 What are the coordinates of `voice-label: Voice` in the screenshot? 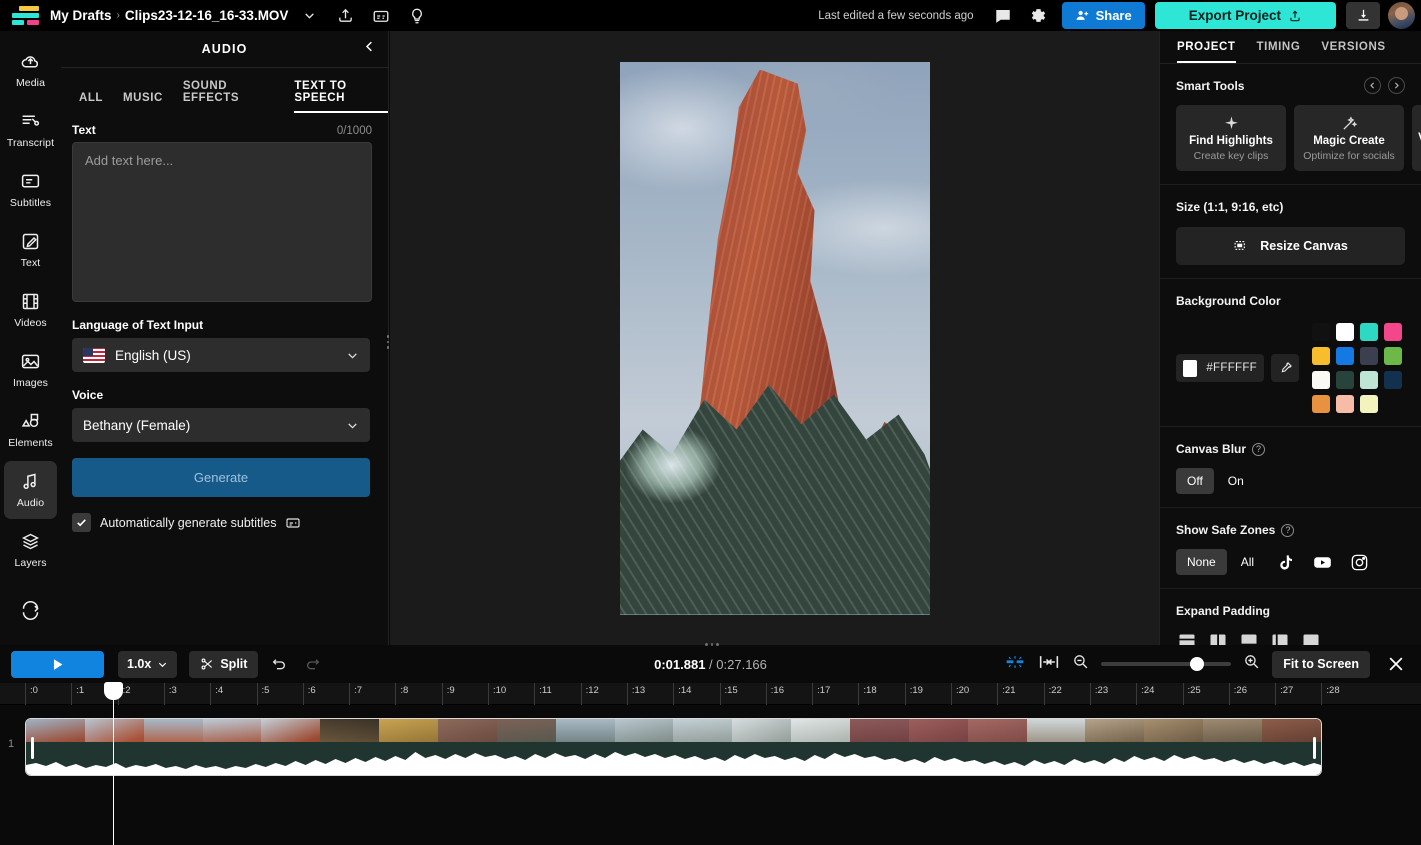 It's located at (88, 395).